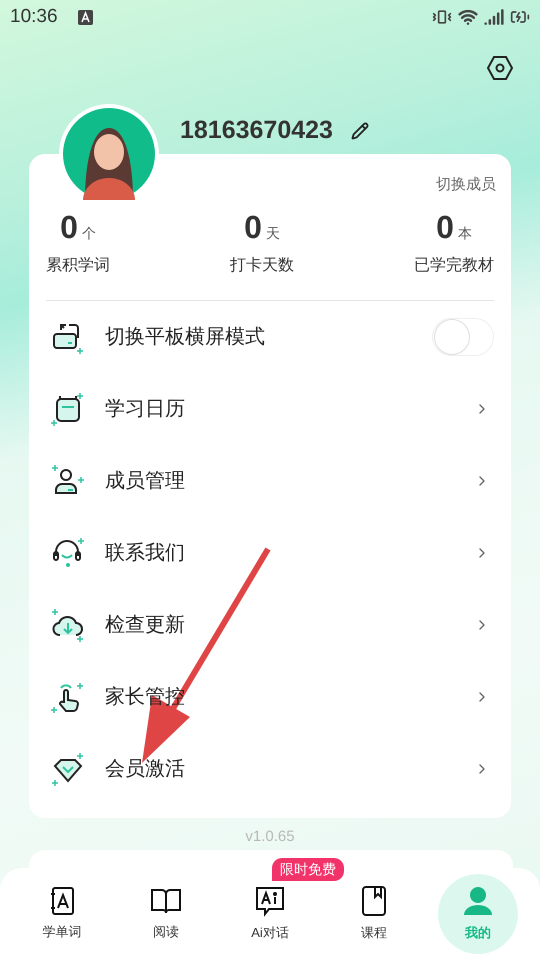  What do you see at coordinates (270, 336) in the screenshot?
I see `menu-item: 切换平板横屏模式` at bounding box center [270, 336].